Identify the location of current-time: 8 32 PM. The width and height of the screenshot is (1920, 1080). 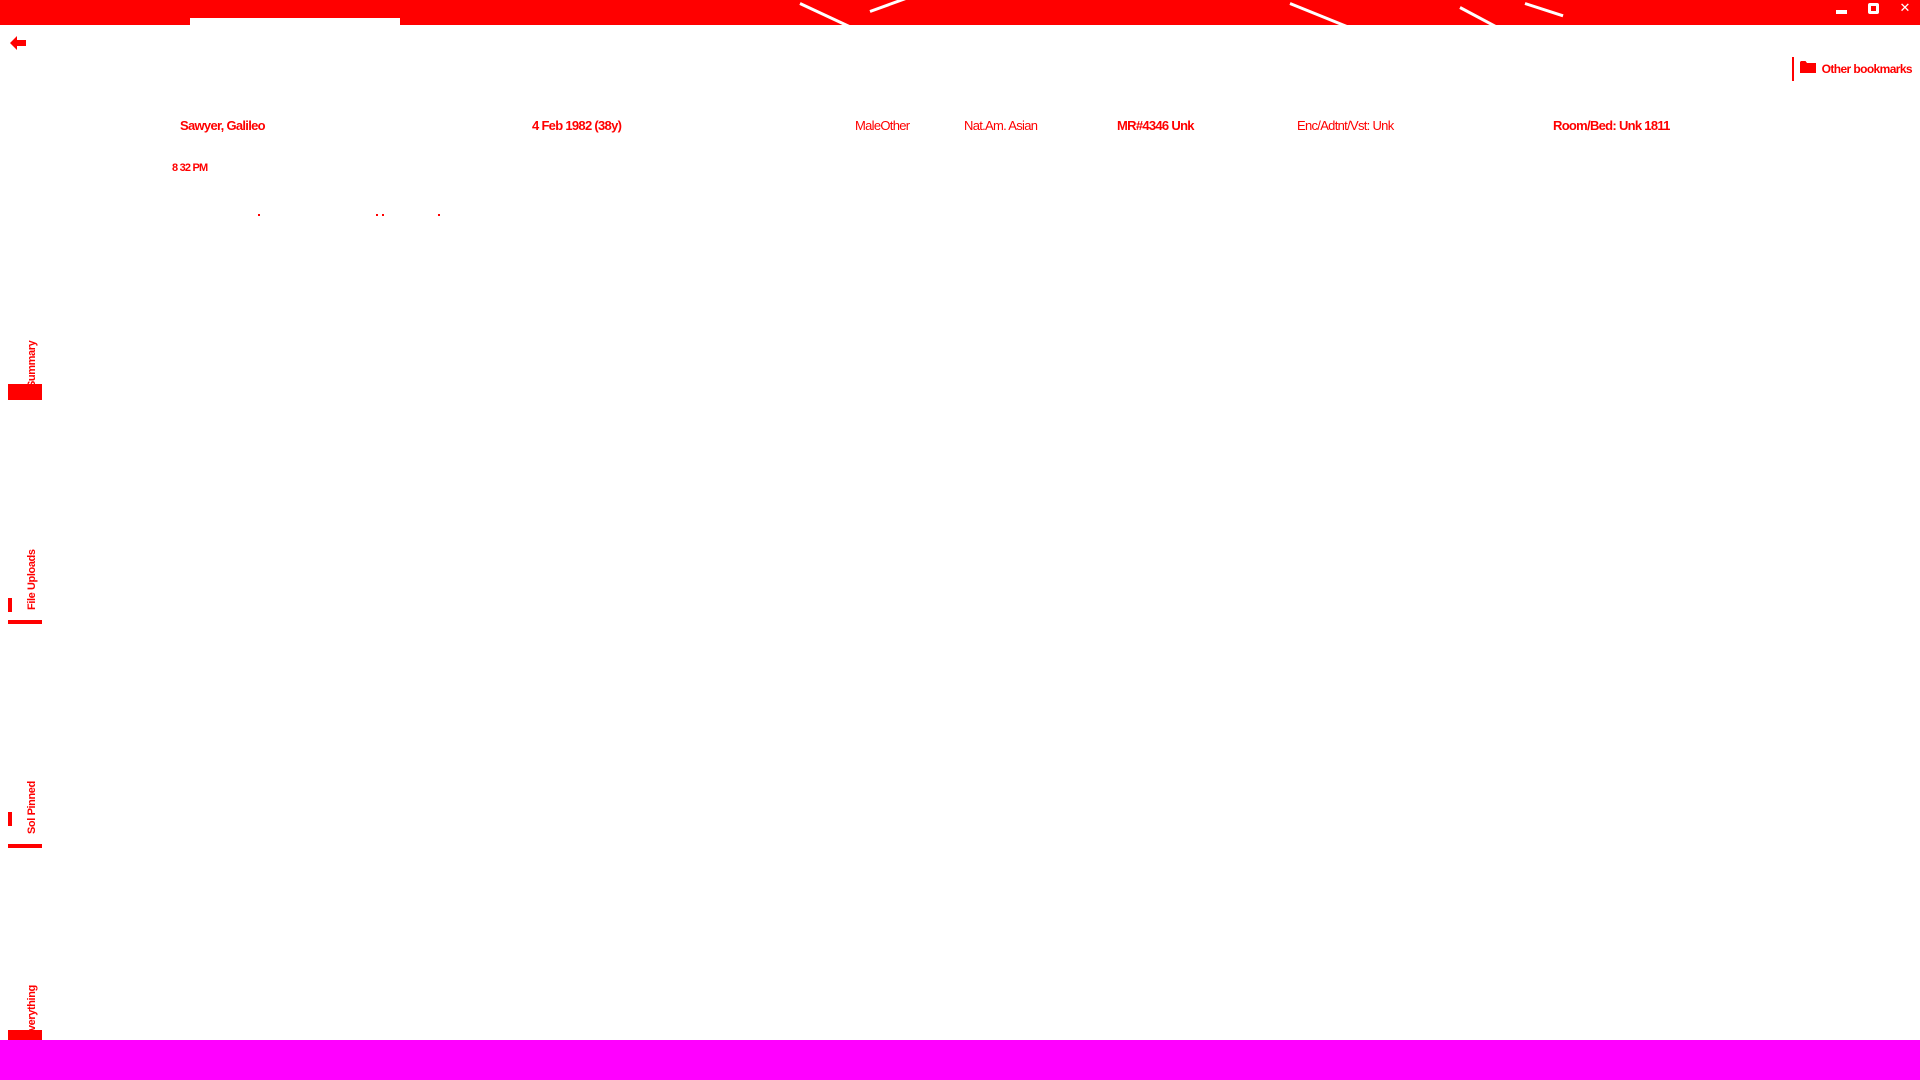
(190, 168).